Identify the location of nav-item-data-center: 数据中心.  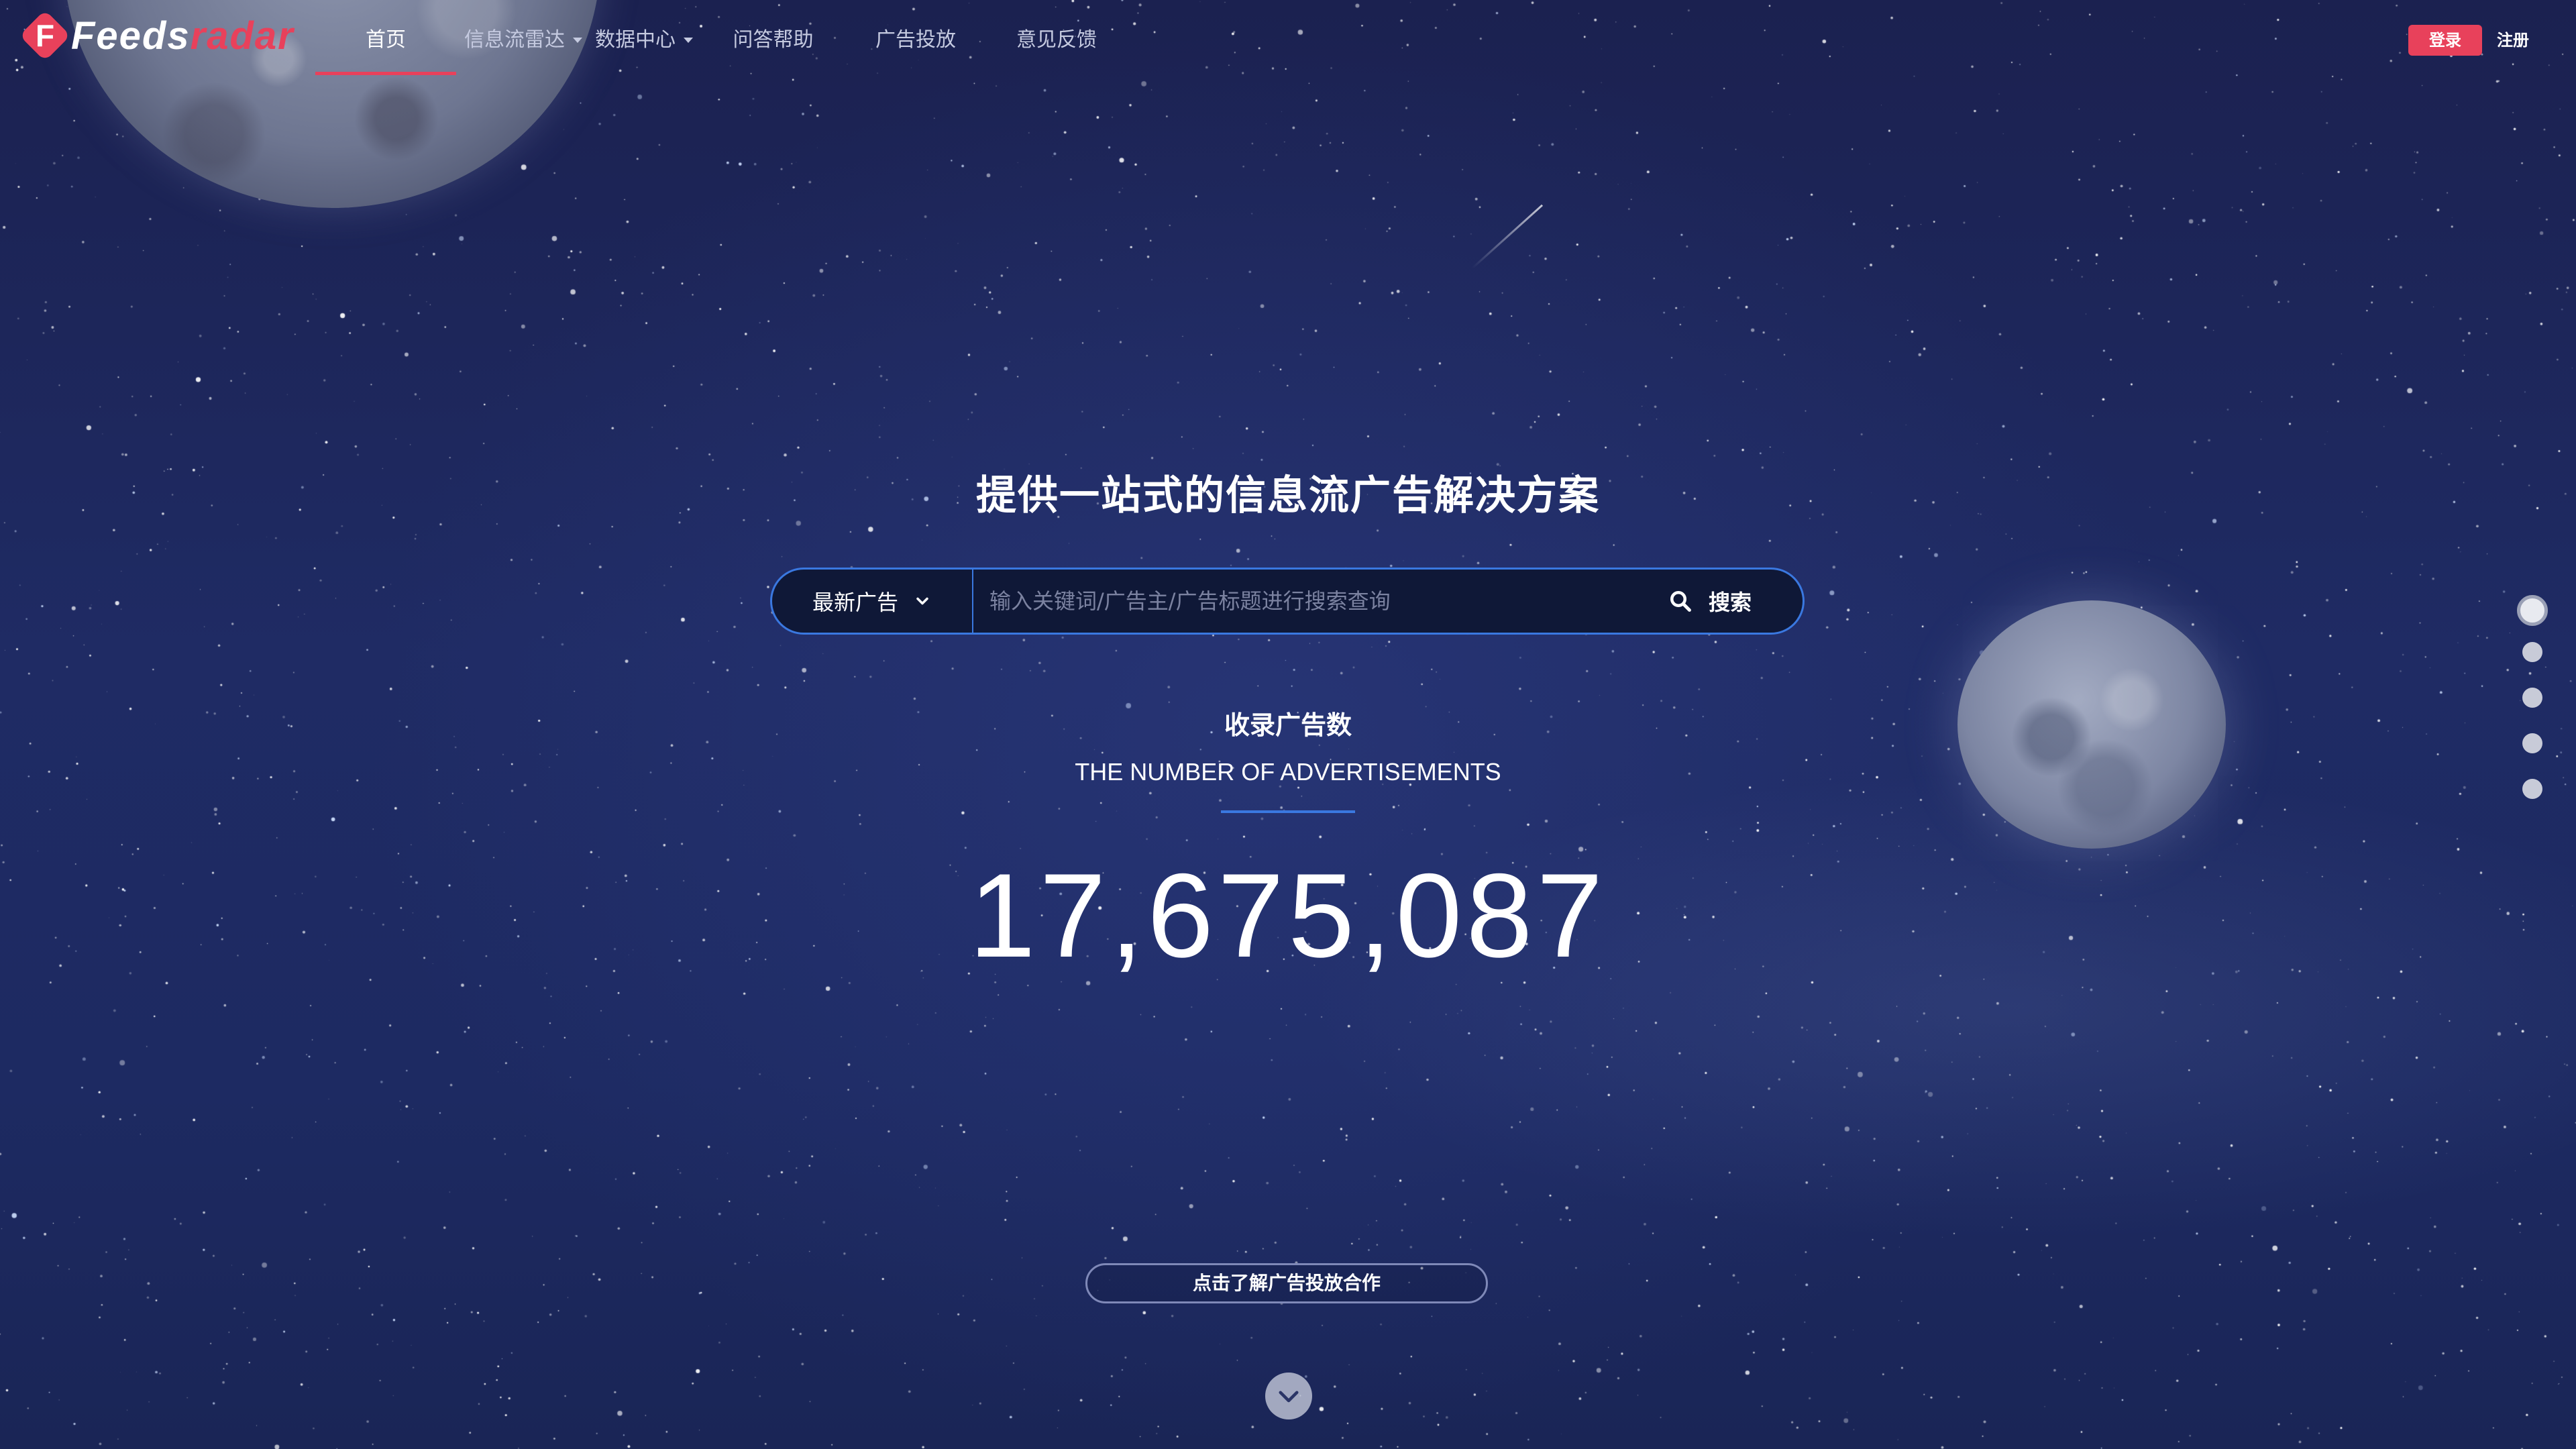
(644, 40).